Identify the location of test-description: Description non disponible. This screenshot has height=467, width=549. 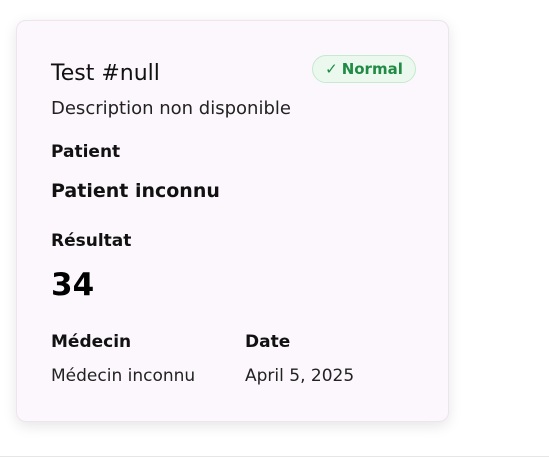
(171, 108).